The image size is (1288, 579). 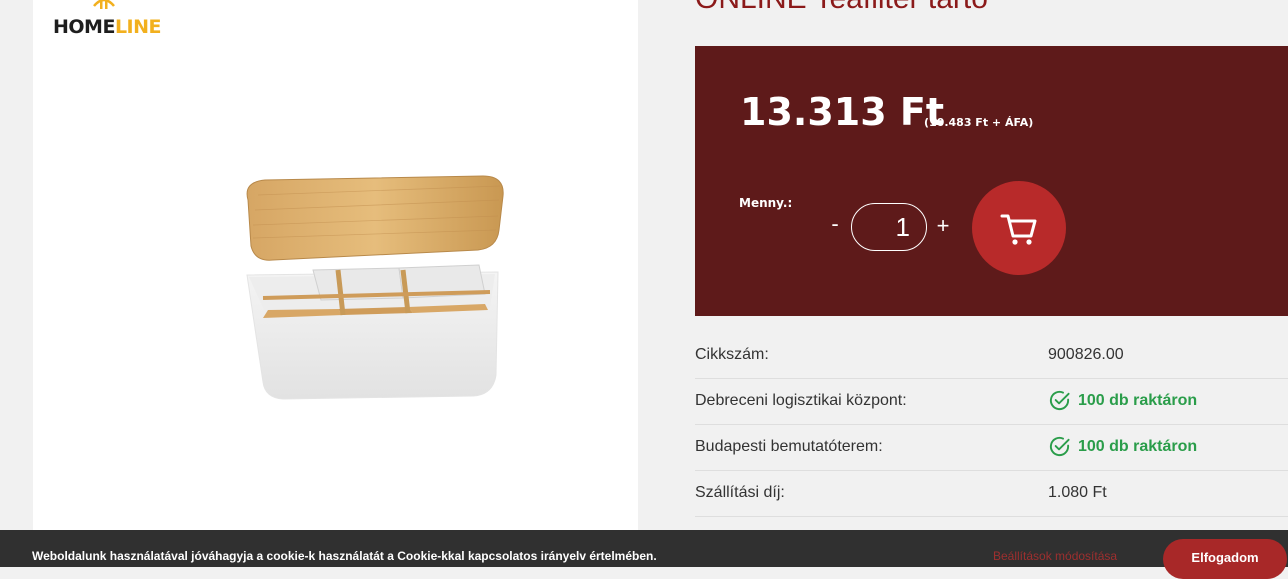 I want to click on spec-value: 900826.00, so click(x=1086, y=354).